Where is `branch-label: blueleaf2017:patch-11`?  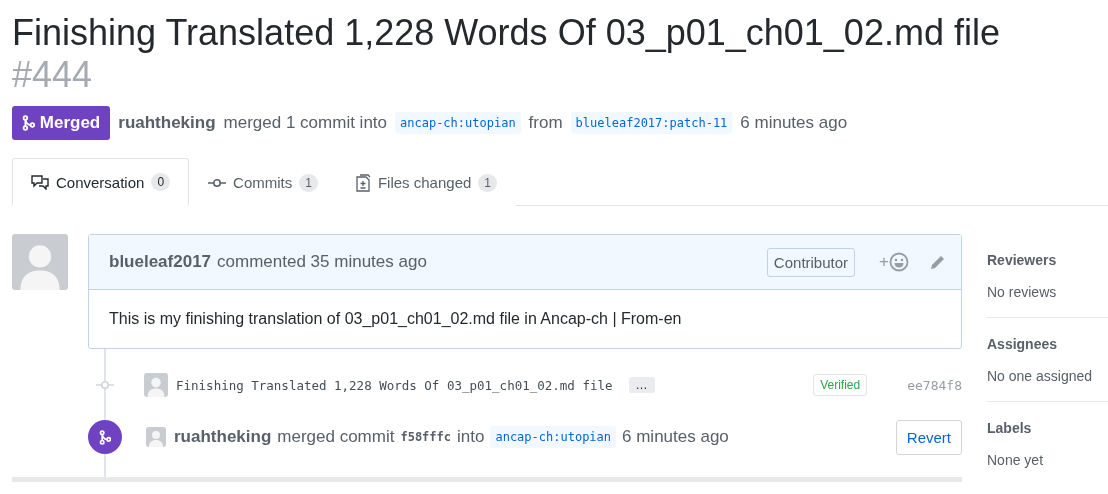 branch-label: blueleaf2017:patch-11 is located at coordinates (651, 123).